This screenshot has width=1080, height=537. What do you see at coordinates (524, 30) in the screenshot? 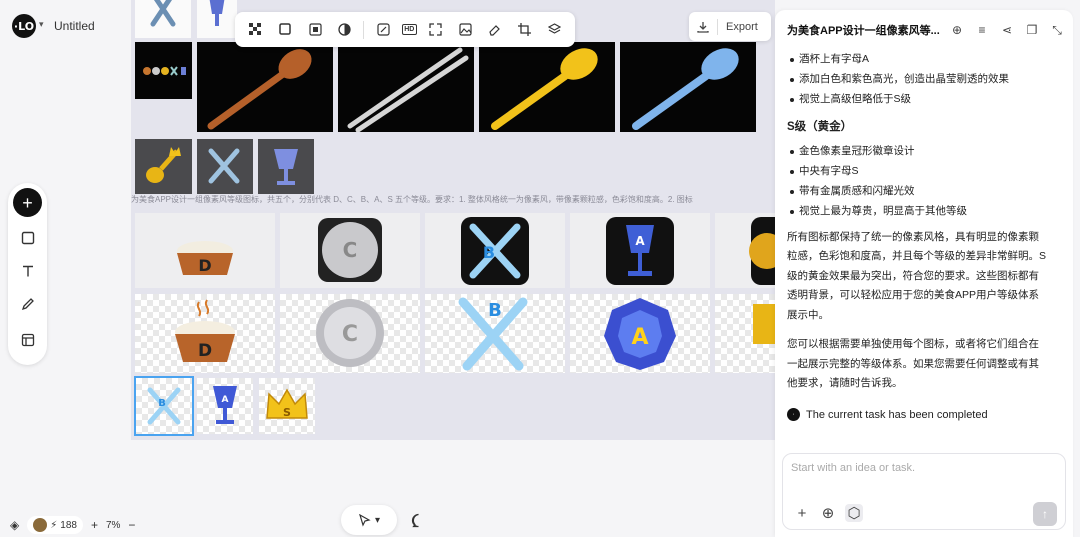
I see `crop-icon` at bounding box center [524, 30].